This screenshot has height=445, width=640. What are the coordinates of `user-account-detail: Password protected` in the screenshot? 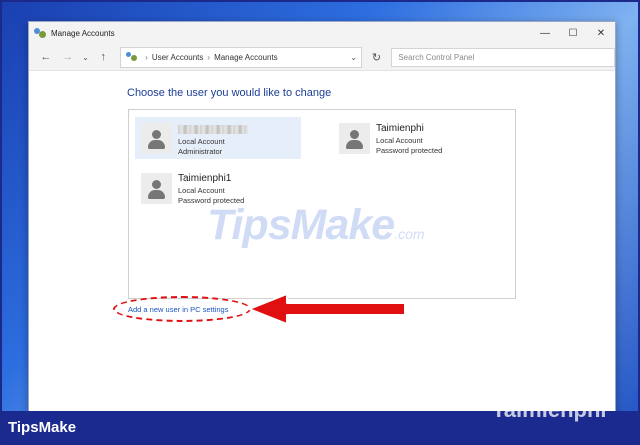 It's located at (409, 150).